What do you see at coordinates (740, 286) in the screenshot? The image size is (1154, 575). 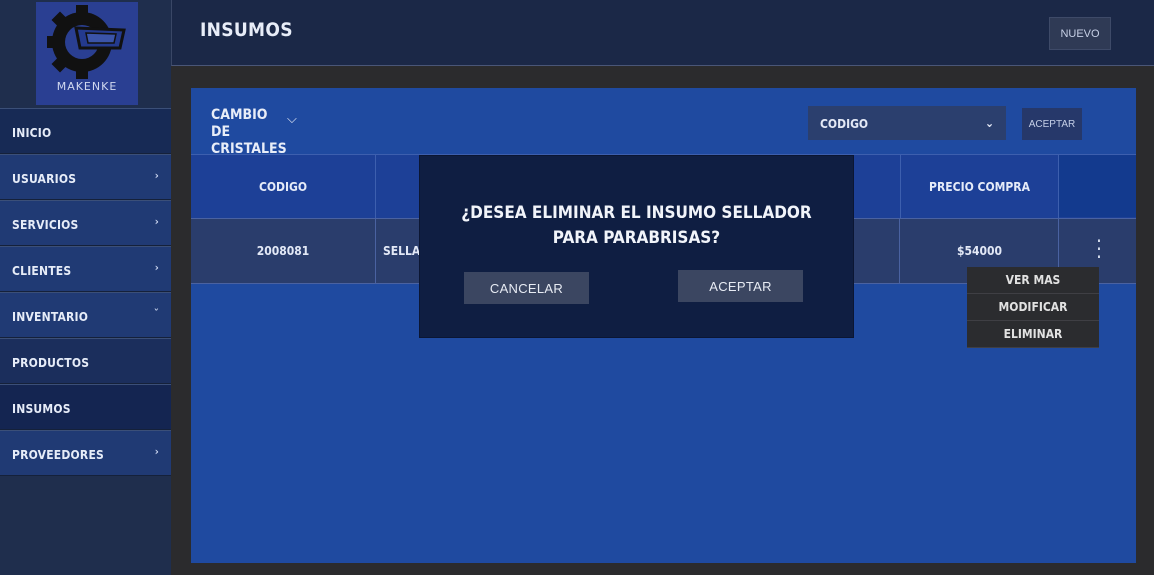 I see `confirm-accept-button: ACEPTAR` at bounding box center [740, 286].